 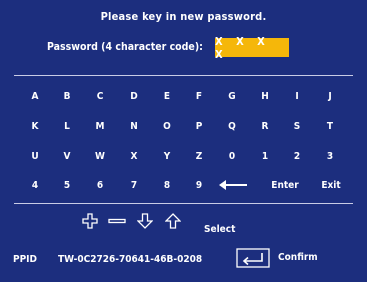 I want to click on key-j: J, so click(x=330, y=97).